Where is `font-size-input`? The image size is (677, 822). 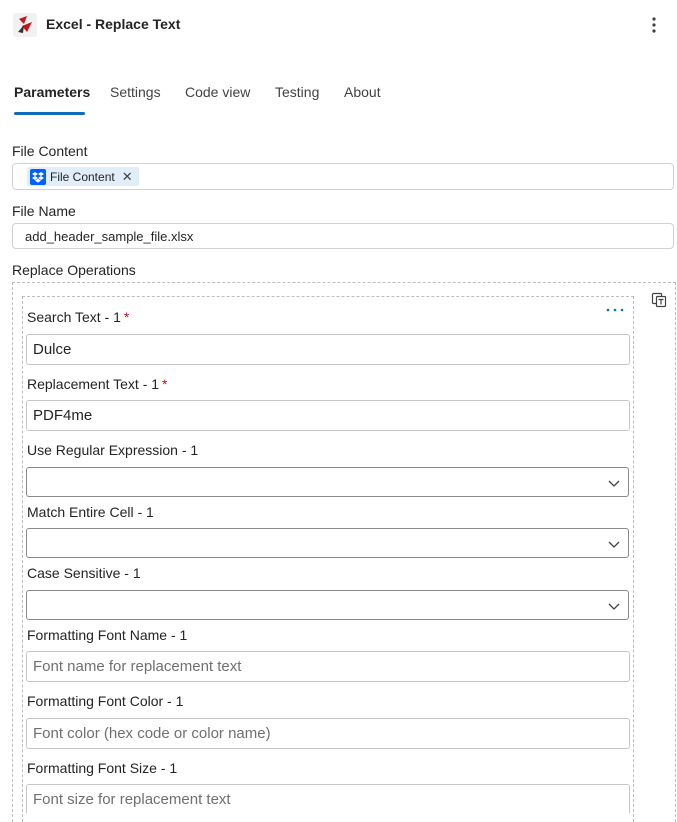
font-size-input is located at coordinates (328, 798).